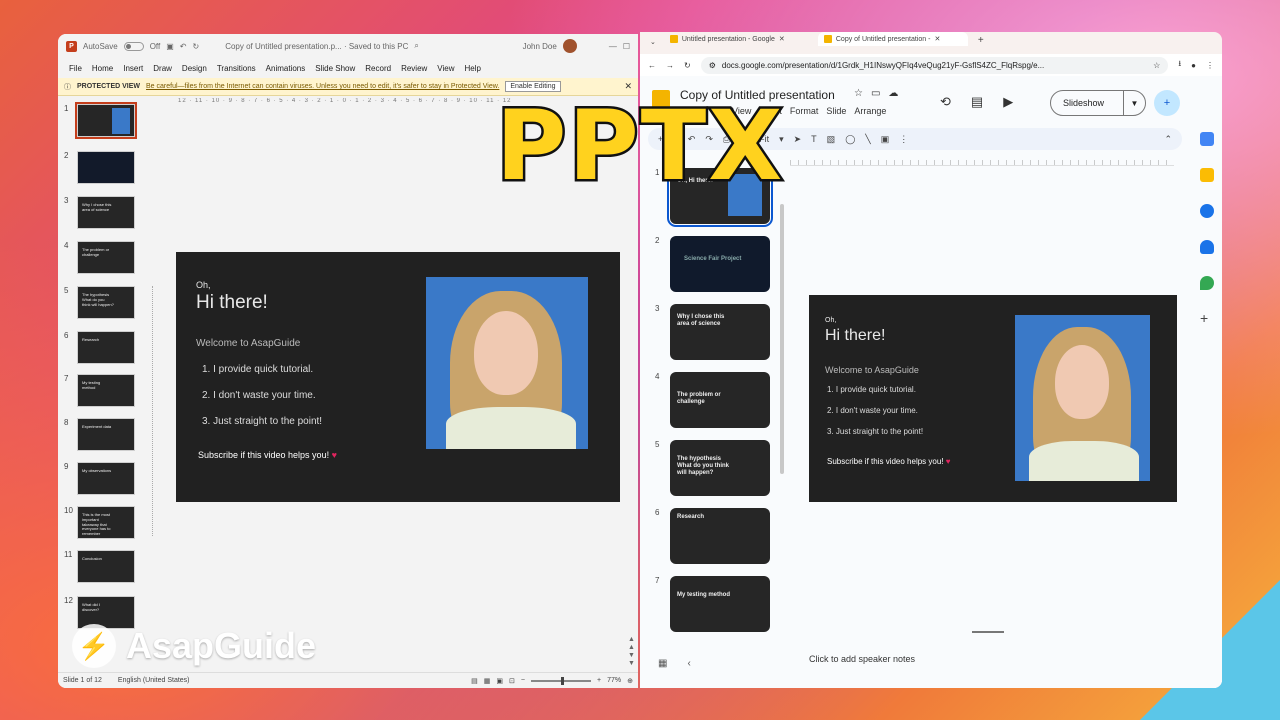 The height and width of the screenshot is (720, 1280). Describe the element at coordinates (1179, 65) in the screenshot. I see `download-icon: ⭳` at that location.